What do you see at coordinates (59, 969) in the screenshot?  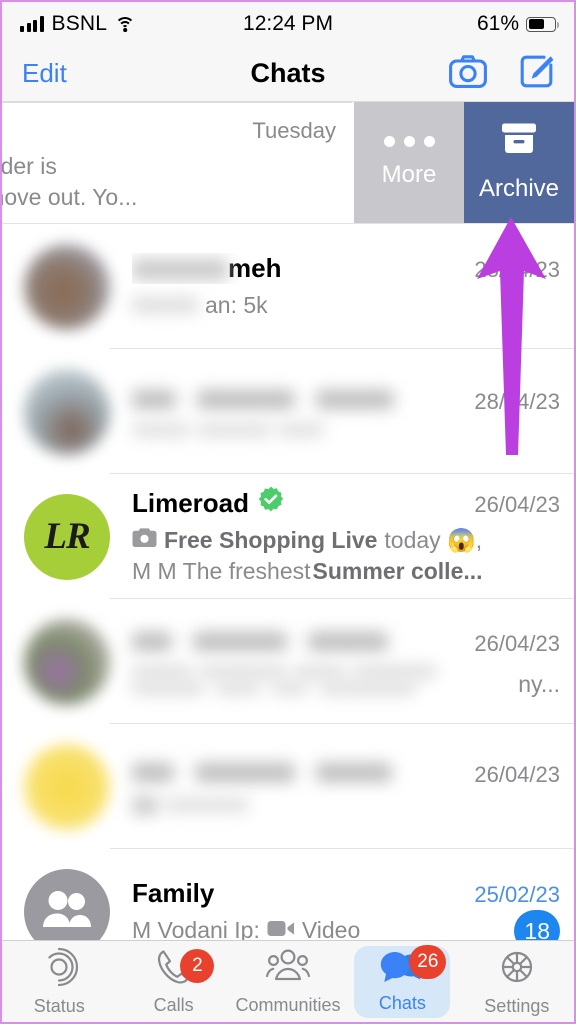 I see `status-rings-icon` at bounding box center [59, 969].